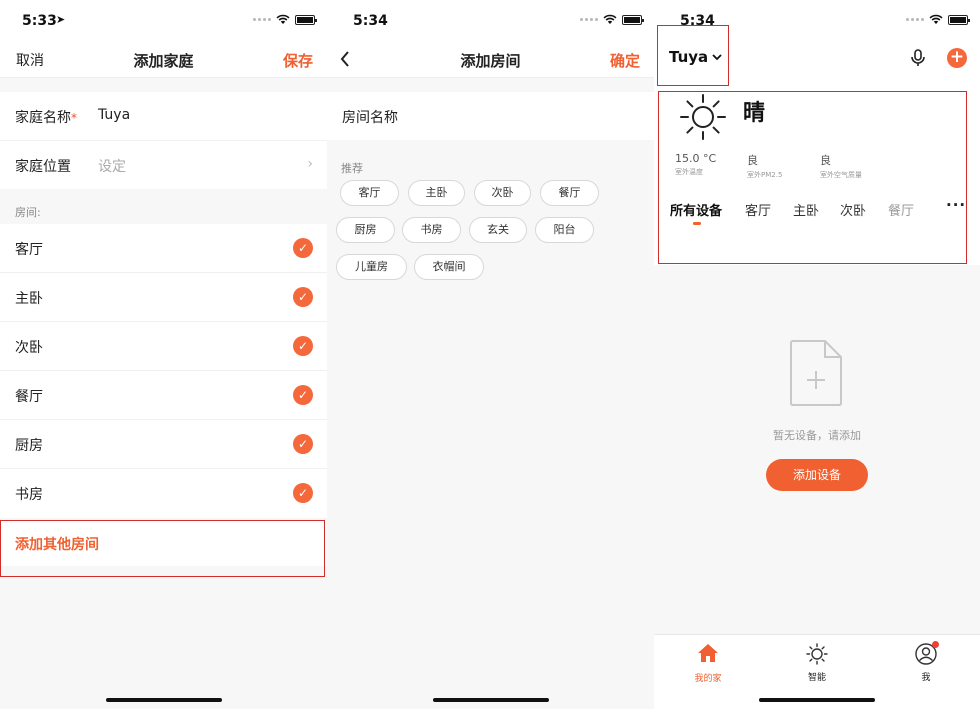  I want to click on room-chip: 客厅, so click(369, 193).